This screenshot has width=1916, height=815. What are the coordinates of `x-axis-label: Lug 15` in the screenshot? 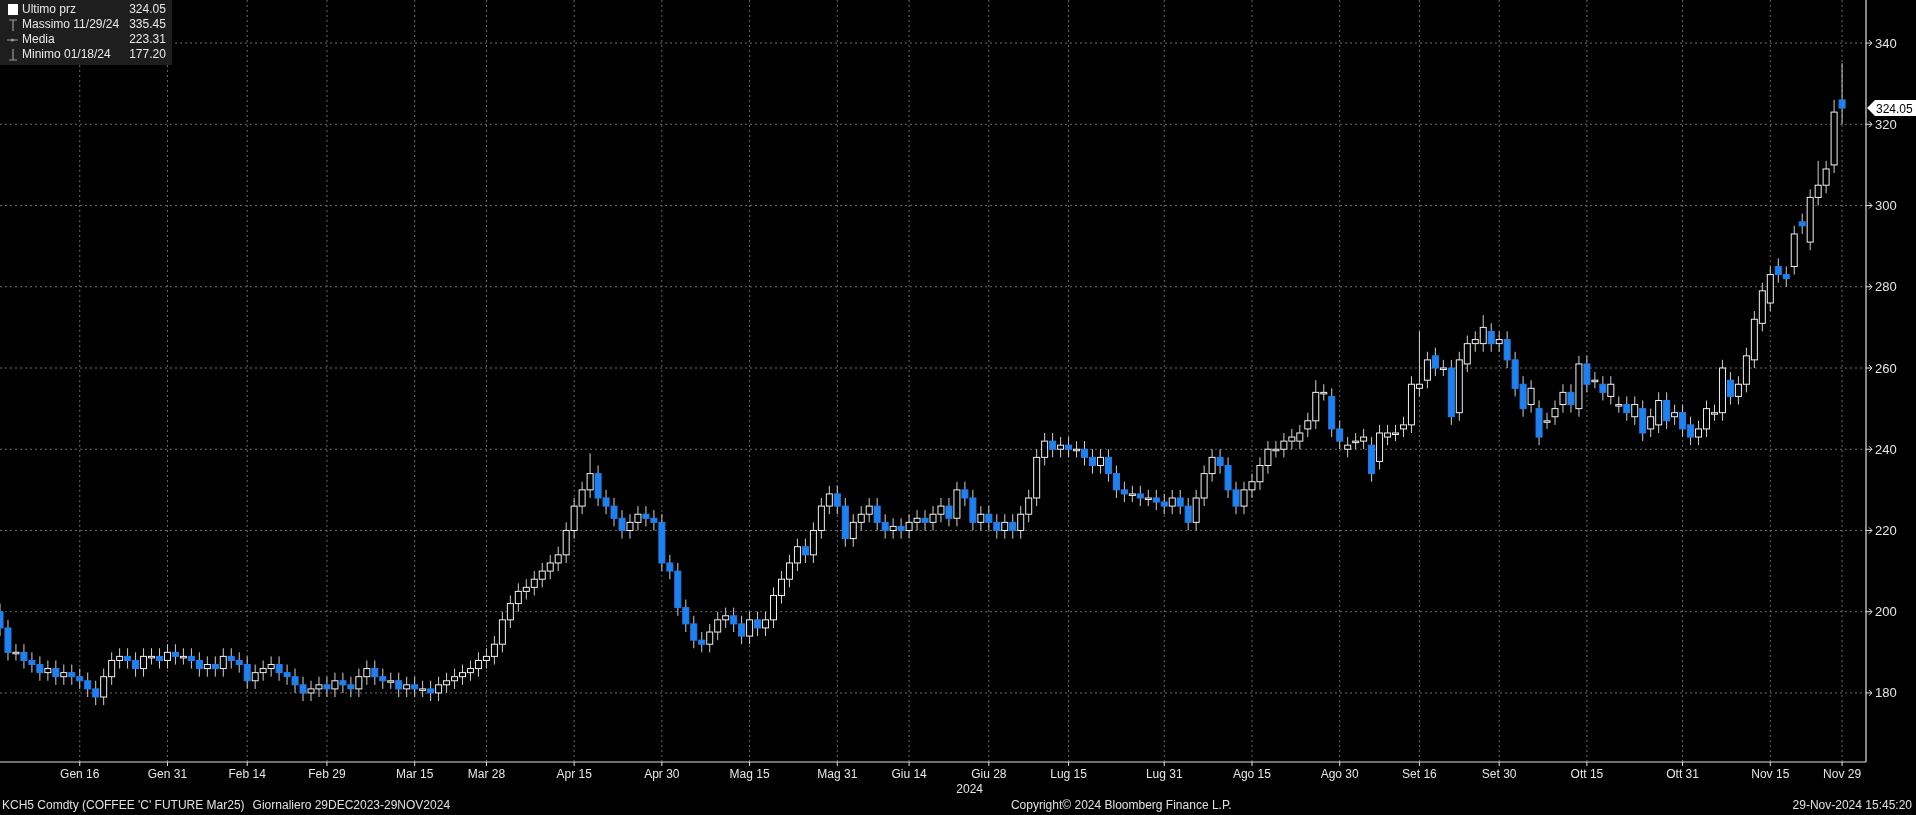 It's located at (1068, 774).